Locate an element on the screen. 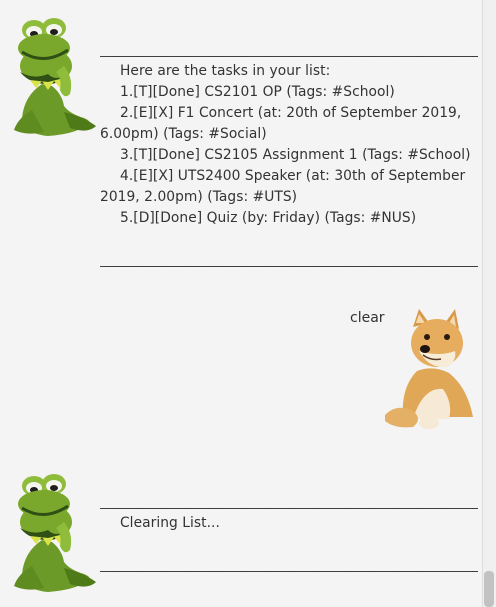 The width and height of the screenshot is (496, 607). task-item-continuation: 2019, 2.00pm) (Tags: #UTS) is located at coordinates (199, 197).